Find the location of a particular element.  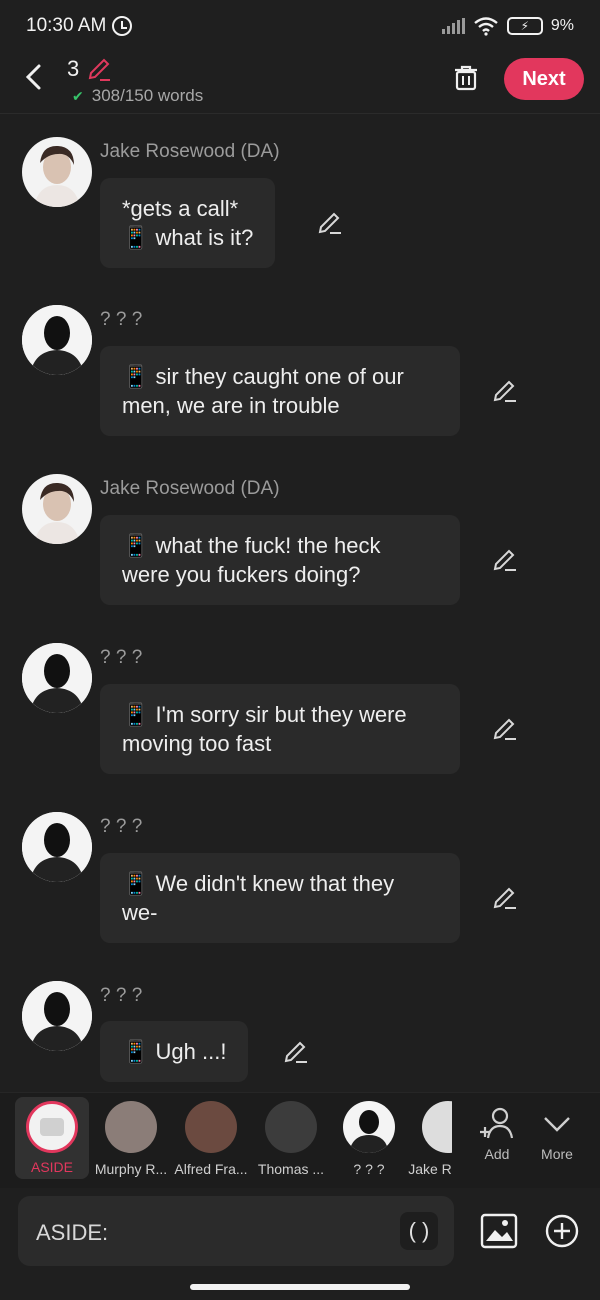

chevron-down-icon is located at coordinates (557, 1124).